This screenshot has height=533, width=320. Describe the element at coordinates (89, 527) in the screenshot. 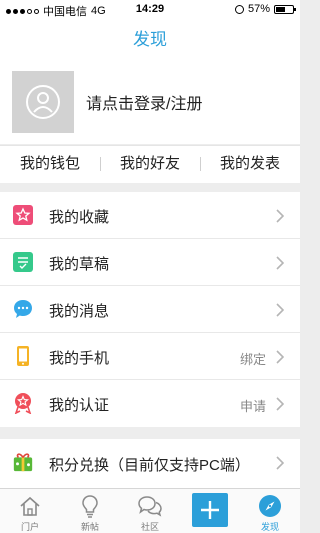

I see `tab-label: 新帖` at that location.